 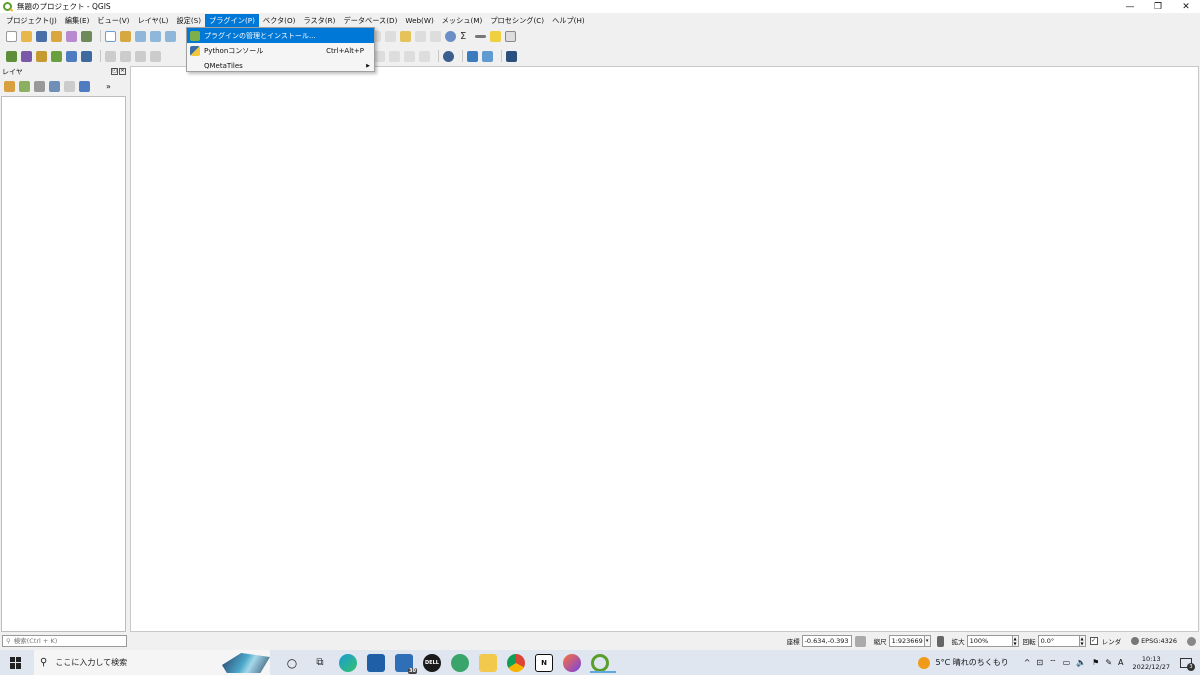 I want to click on volume-icon: 🔈, so click(x=1081, y=662).